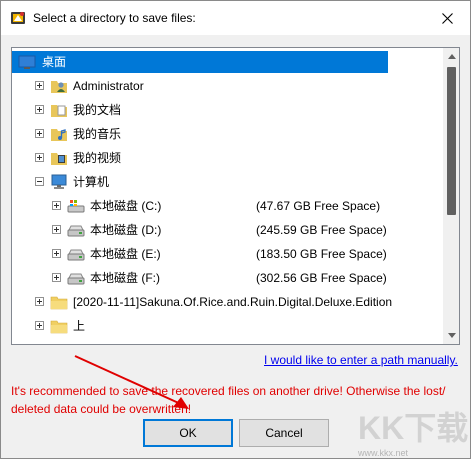 Image resolution: width=471 pixels, height=459 pixels. Describe the element at coordinates (114, 18) in the screenshot. I see `window-title: Select a directory to save files:` at that location.